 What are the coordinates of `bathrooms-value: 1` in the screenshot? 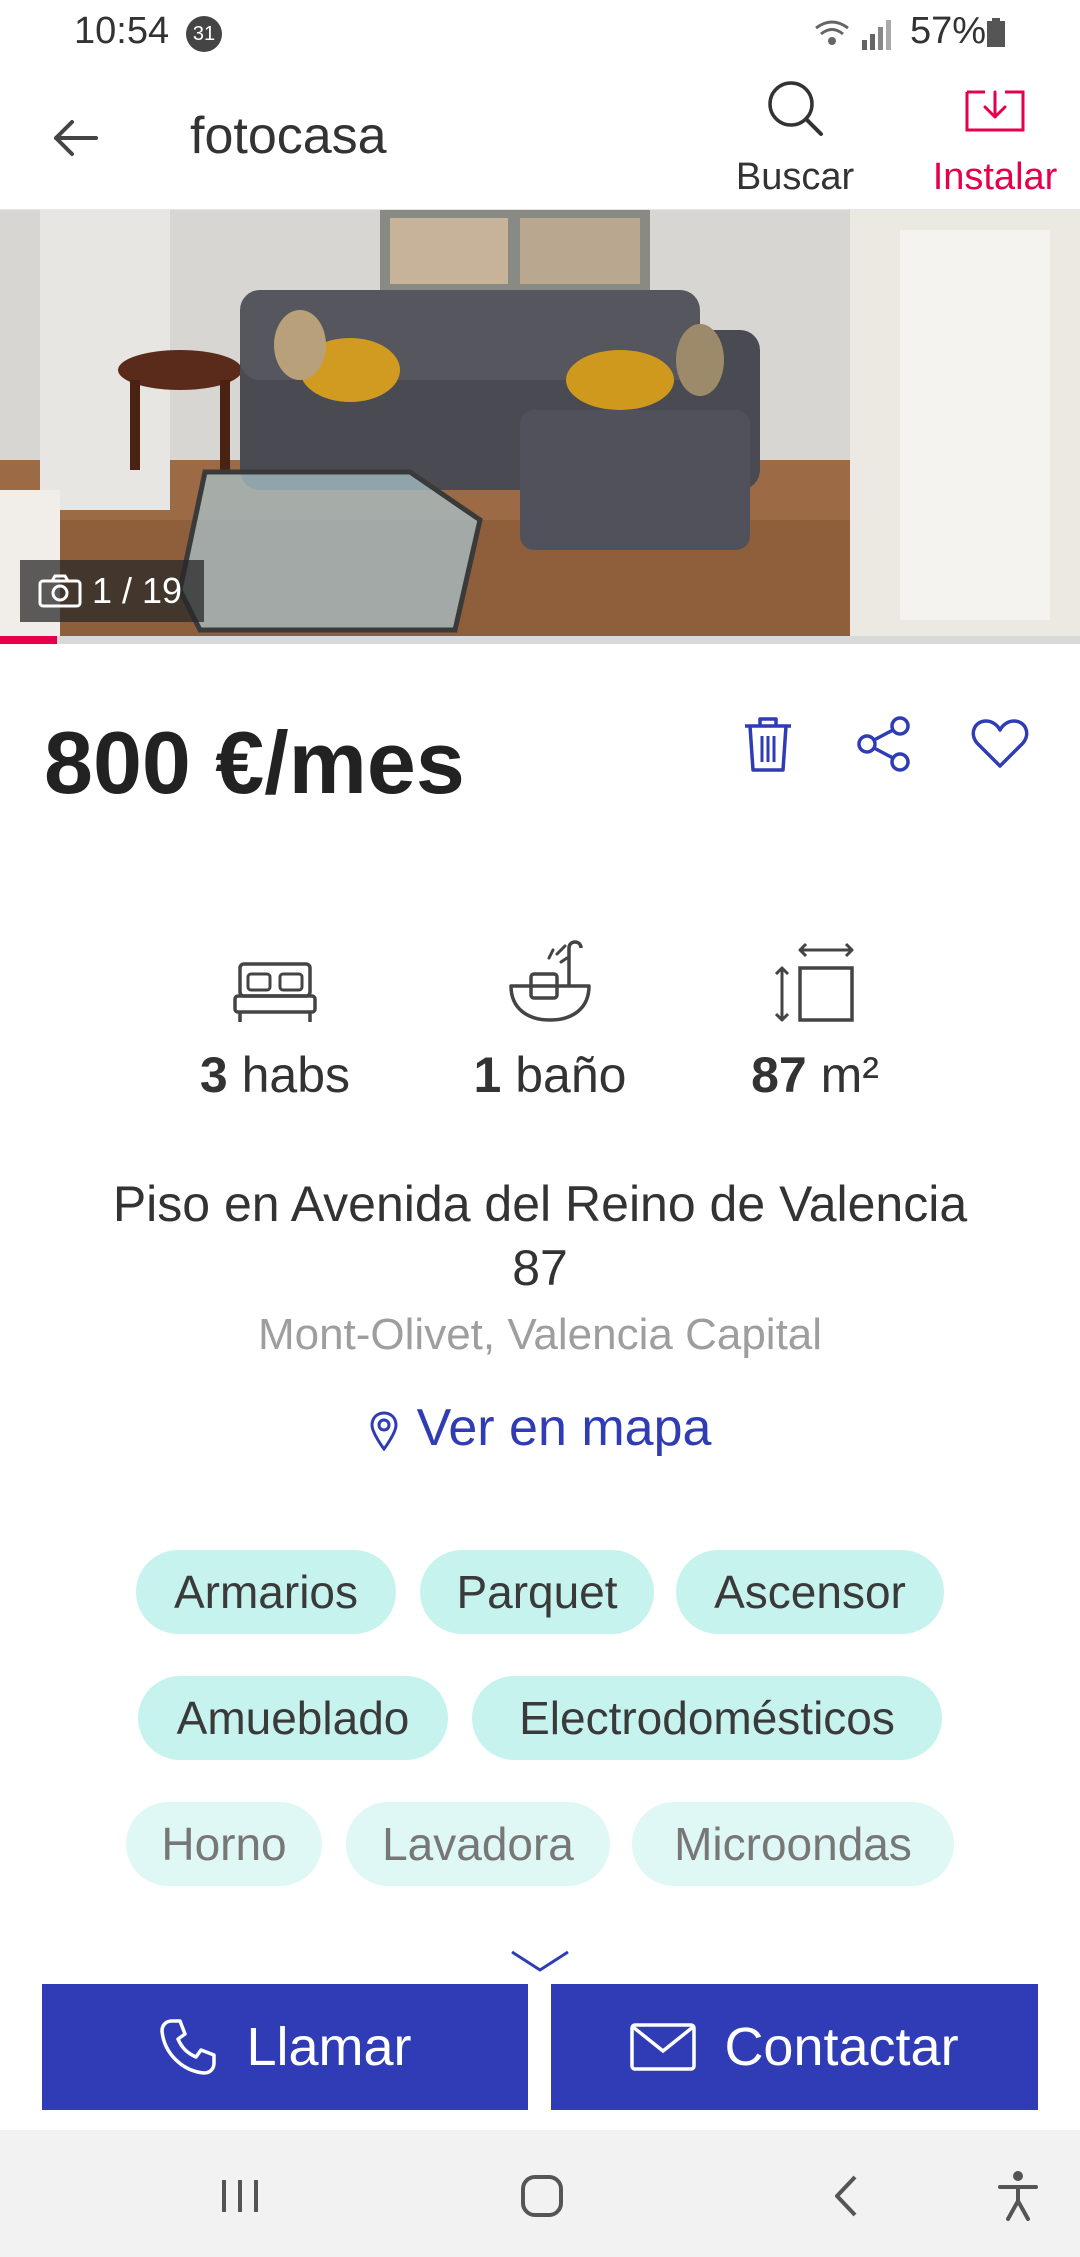 It's located at (487, 1075).